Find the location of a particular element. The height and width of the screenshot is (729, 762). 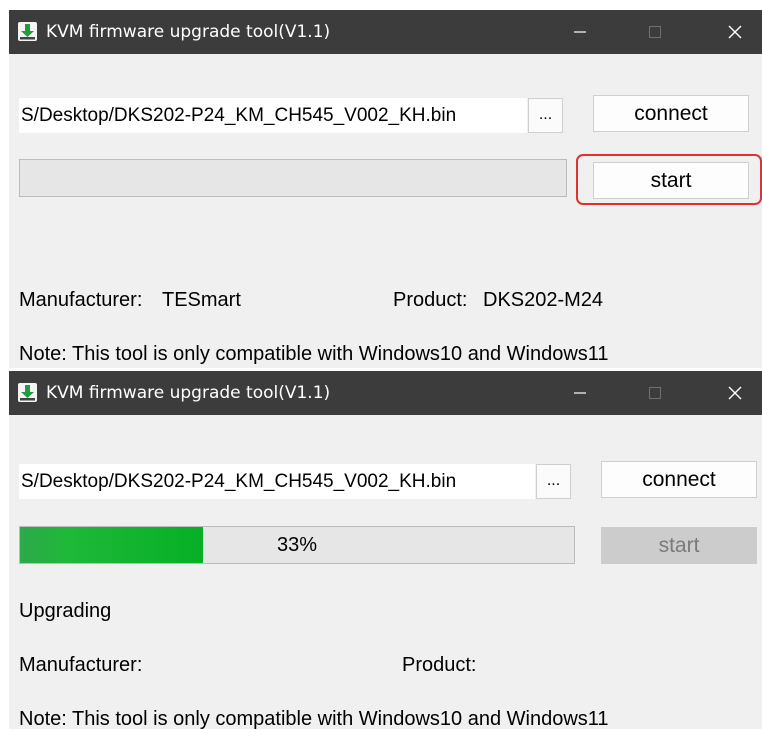

progress-bar: 33% is located at coordinates (297, 545).